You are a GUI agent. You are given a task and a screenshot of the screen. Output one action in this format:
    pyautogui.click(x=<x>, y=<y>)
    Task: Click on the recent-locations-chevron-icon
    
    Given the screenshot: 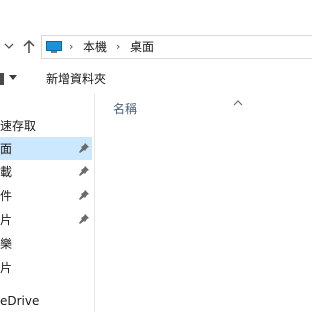 What is the action you would take?
    pyautogui.click(x=9, y=46)
    